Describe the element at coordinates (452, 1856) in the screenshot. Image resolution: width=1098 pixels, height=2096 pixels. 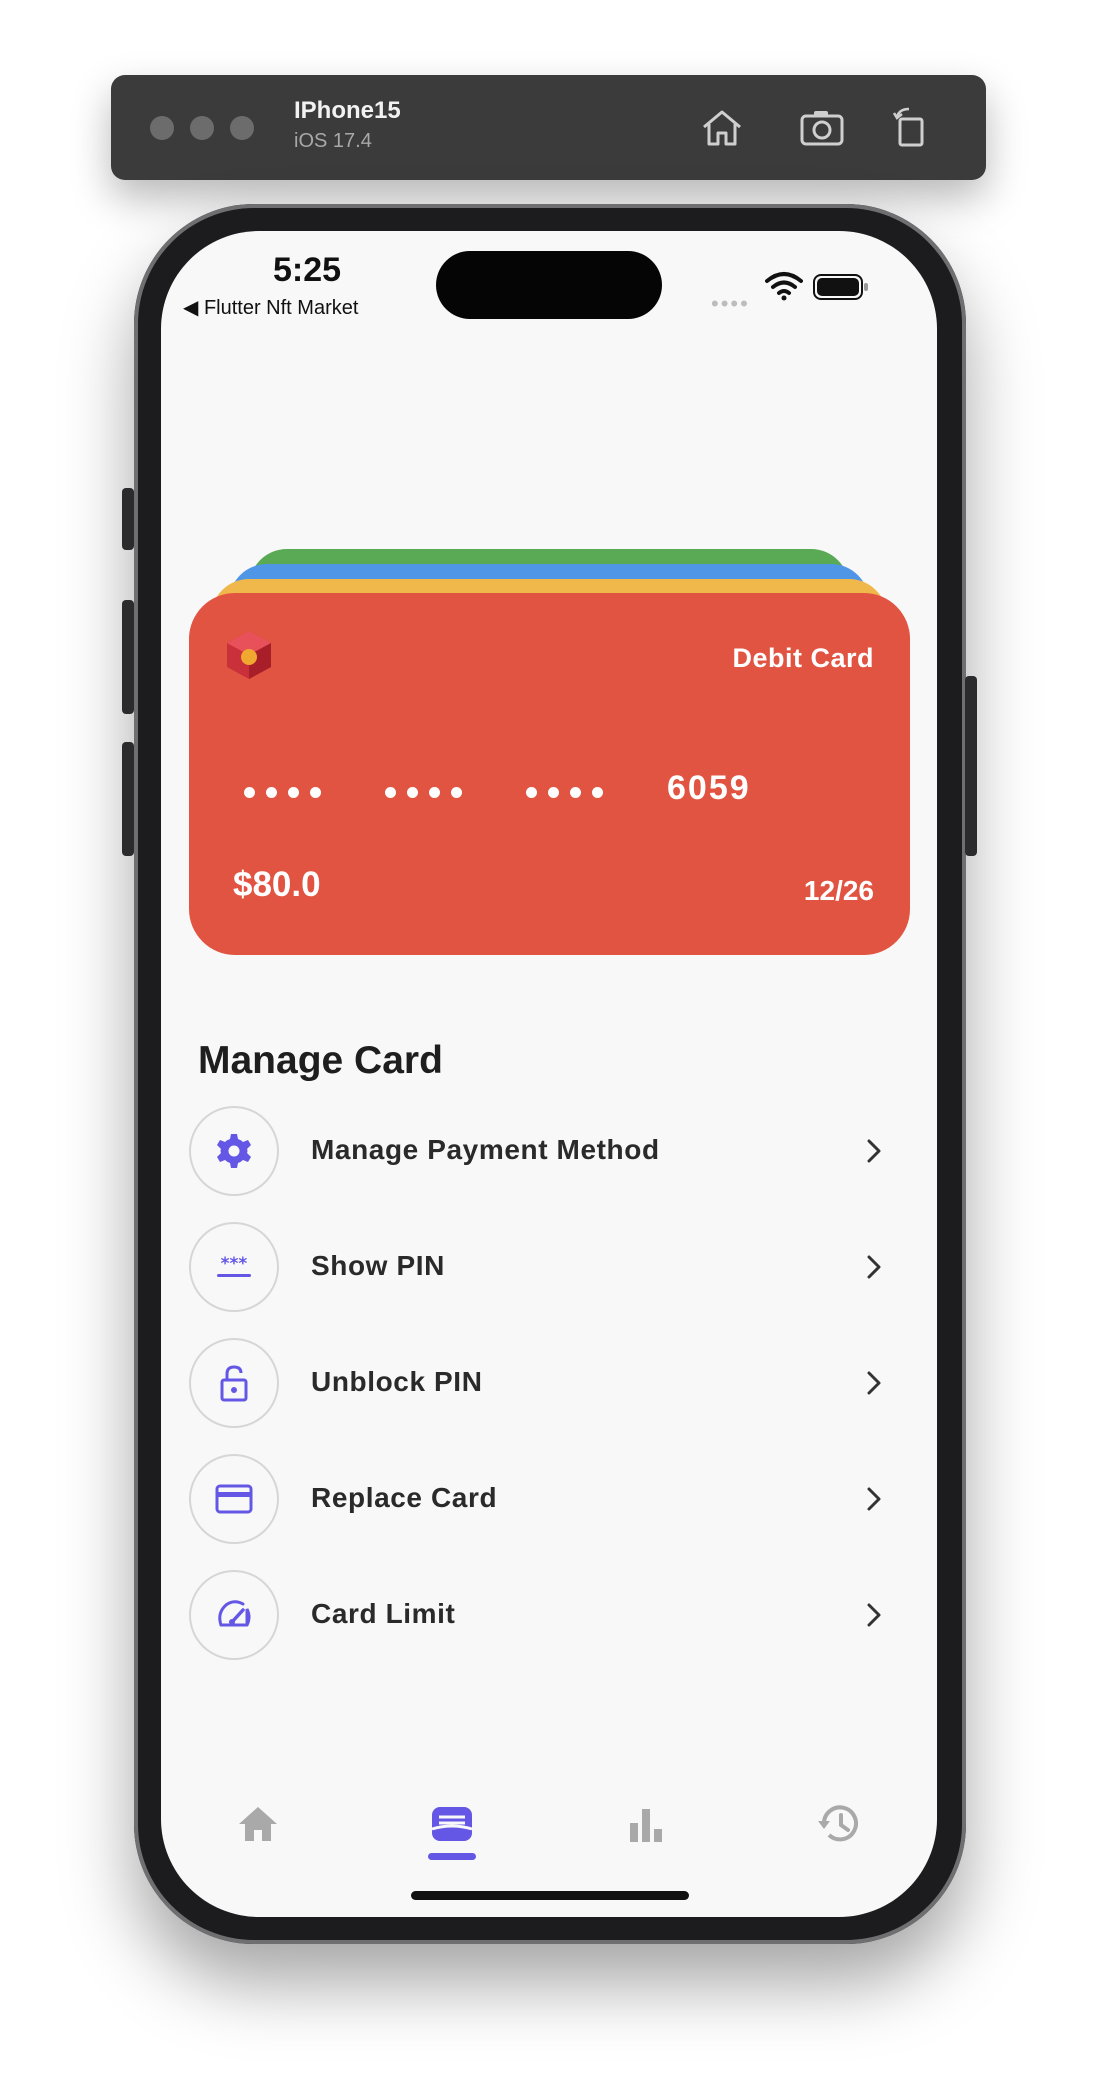
I see `active-tab-indicator` at that location.